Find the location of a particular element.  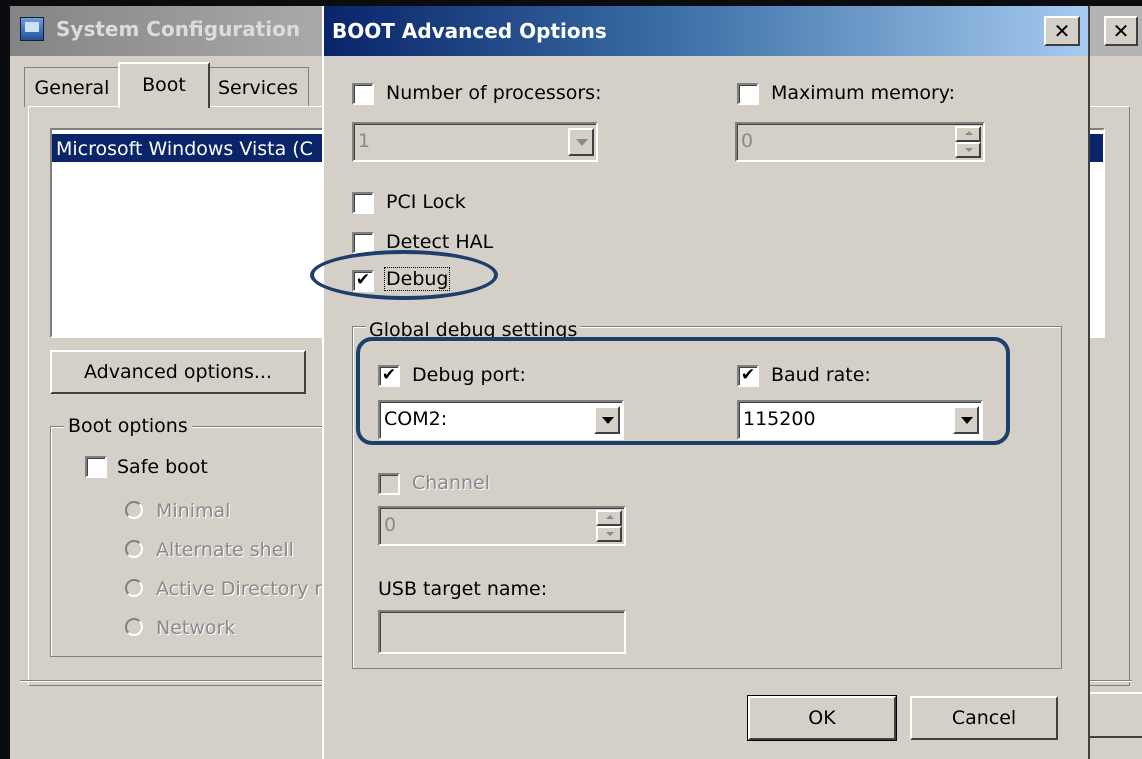

tab-general: General is located at coordinates (72, 87).